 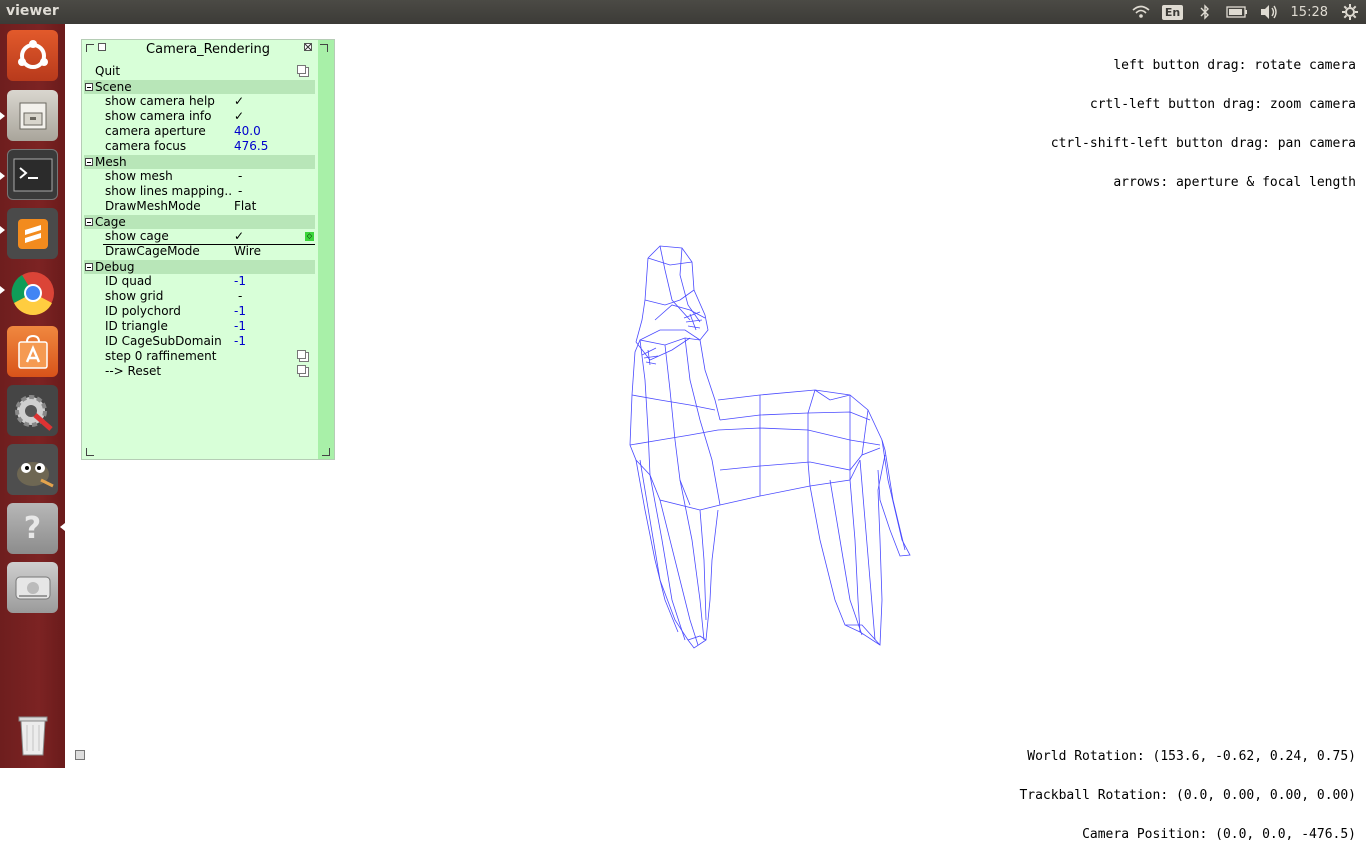 What do you see at coordinates (1172, 12) in the screenshot?
I see `keyboard-layout-indicator: En` at bounding box center [1172, 12].